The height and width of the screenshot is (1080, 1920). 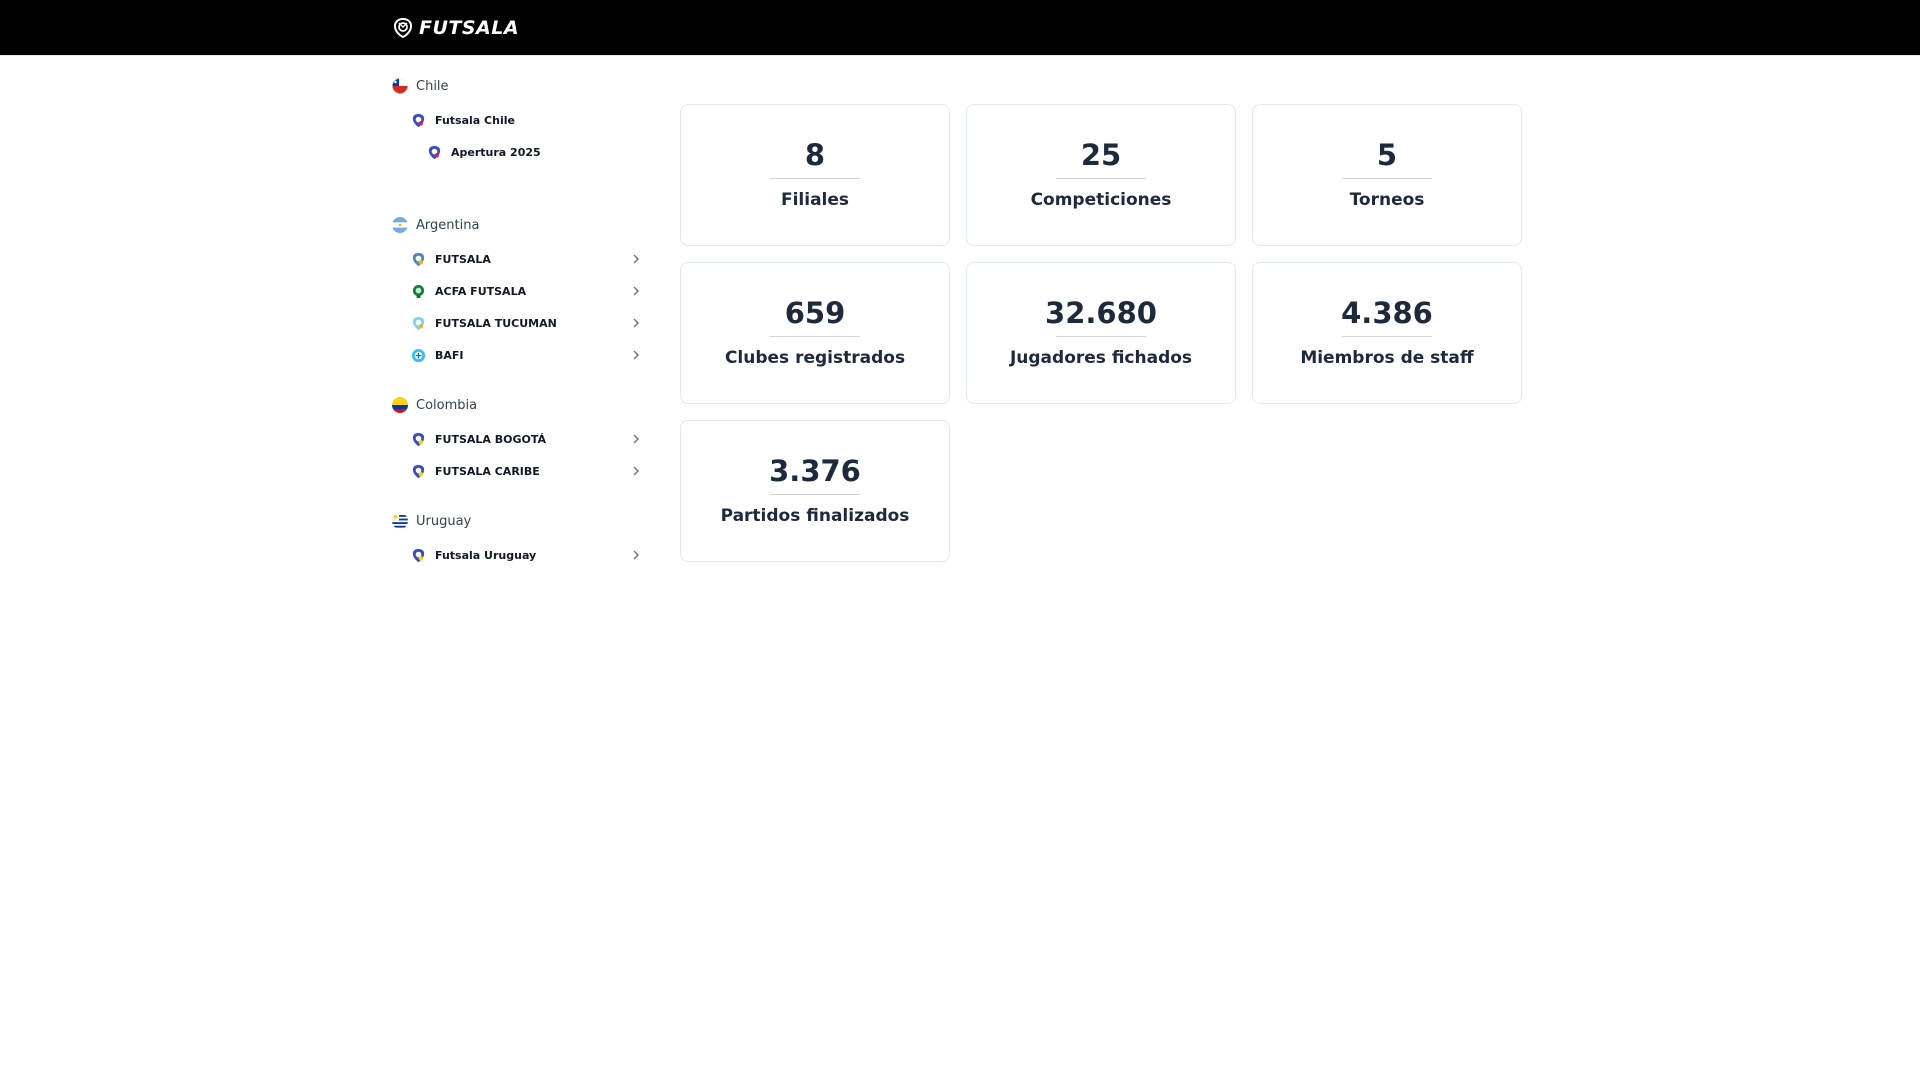 What do you see at coordinates (496, 323) in the screenshot?
I see `org-name: FUTSALA TUCUMAN` at bounding box center [496, 323].